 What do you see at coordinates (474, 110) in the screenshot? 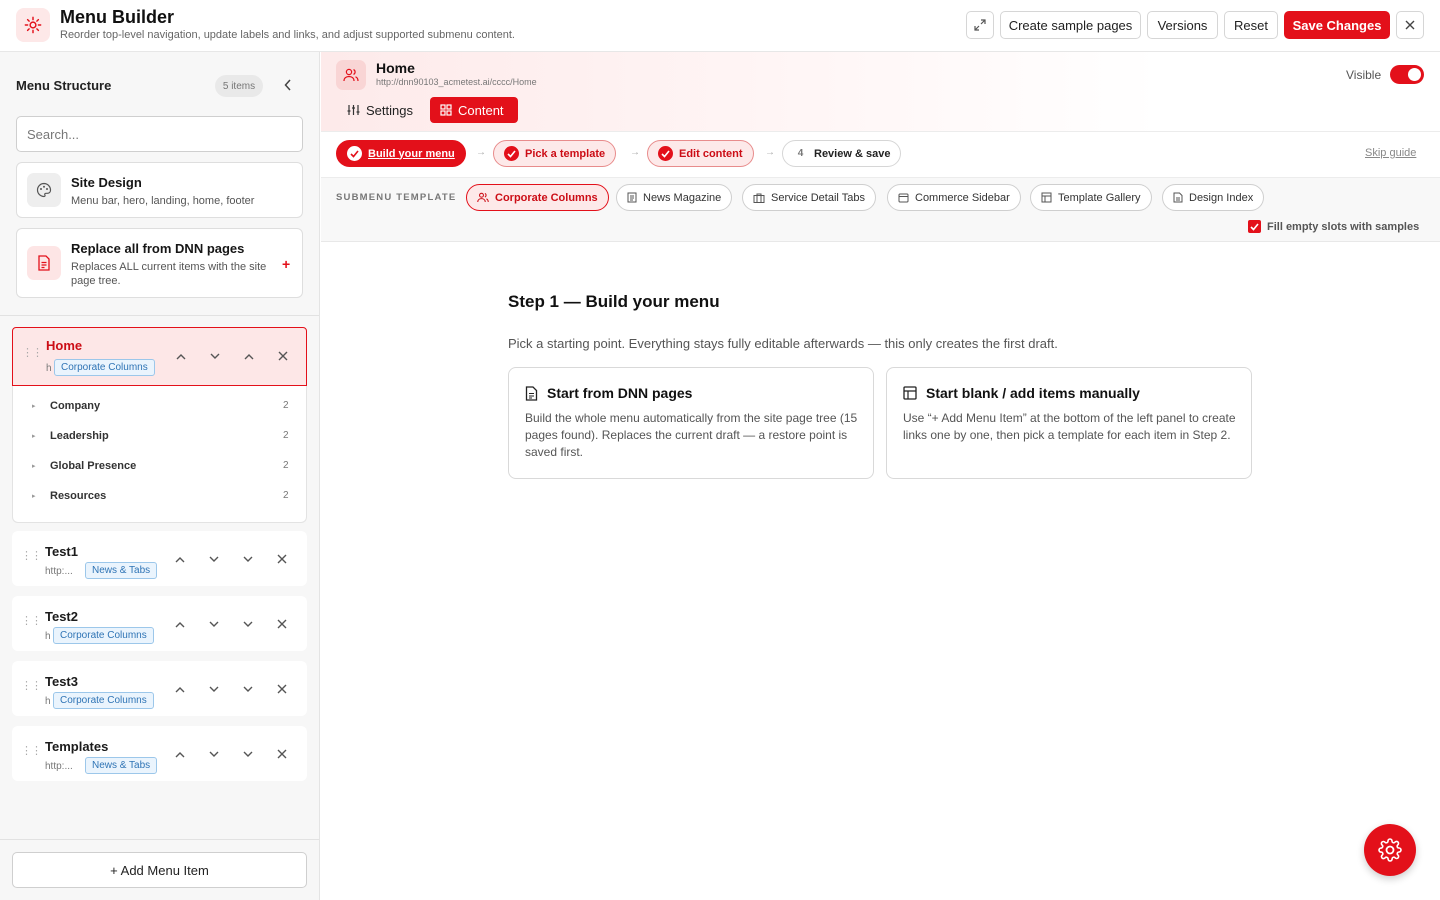
I see `tab-content: Content` at bounding box center [474, 110].